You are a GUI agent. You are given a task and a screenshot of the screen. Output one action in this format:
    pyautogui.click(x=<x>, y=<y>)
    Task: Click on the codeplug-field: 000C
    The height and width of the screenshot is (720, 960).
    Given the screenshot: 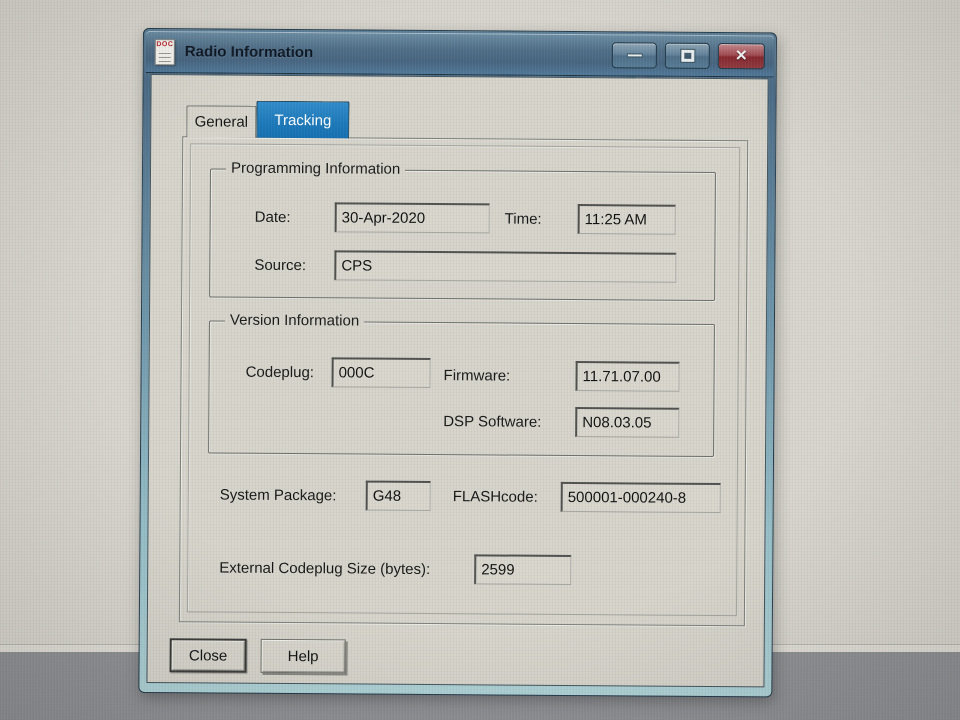 What is the action you would take?
    pyautogui.click(x=381, y=373)
    